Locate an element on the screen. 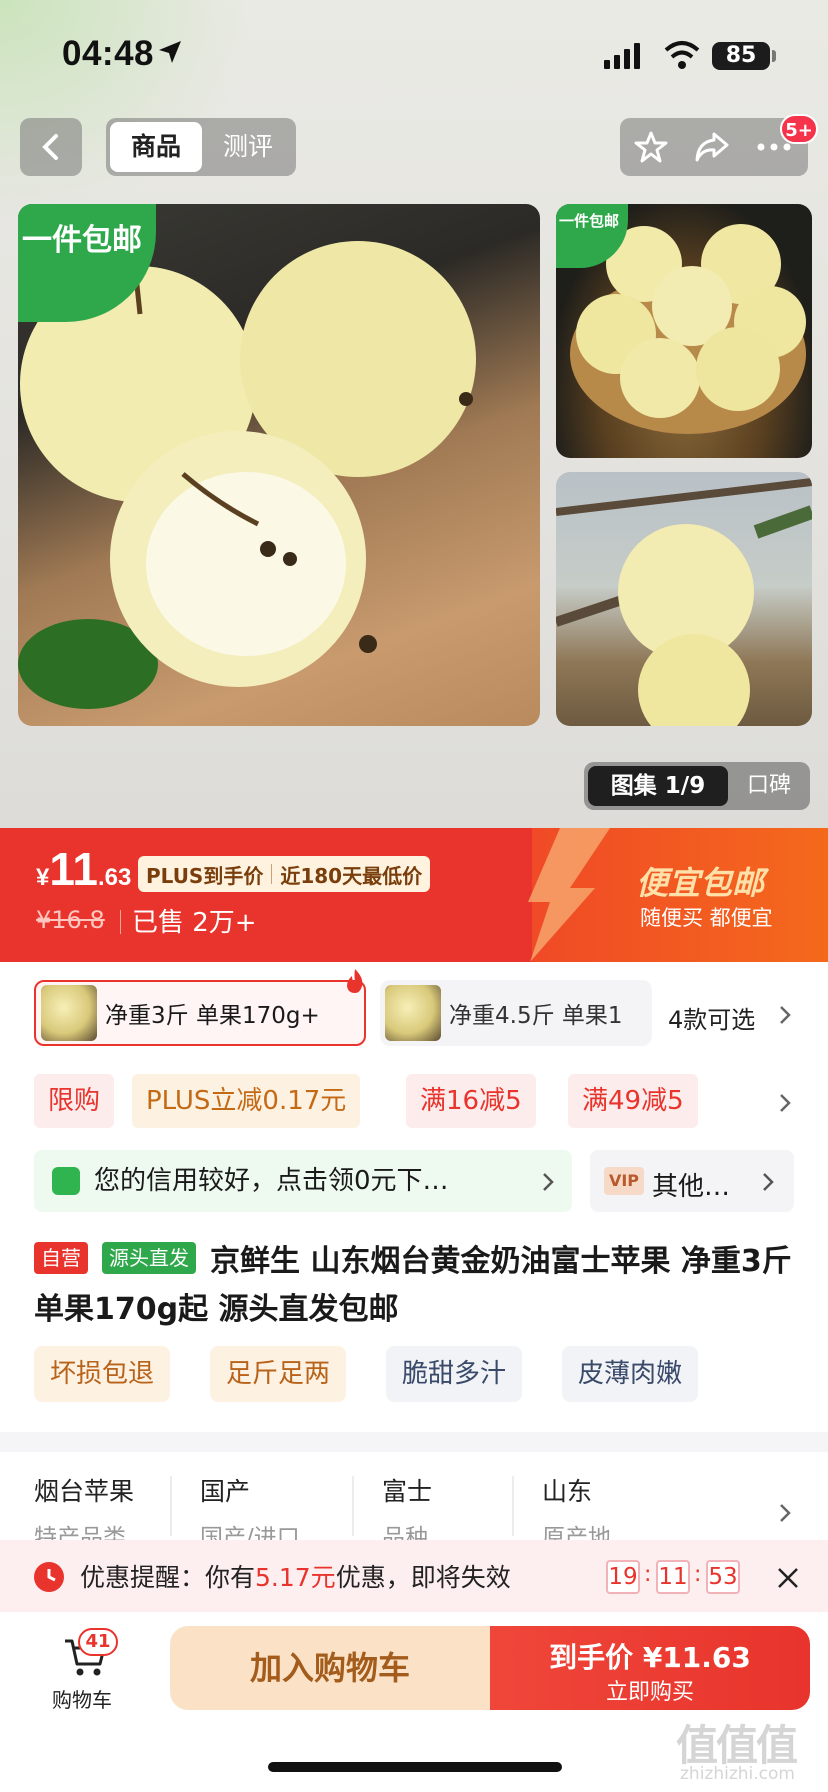  product-review-switch: 商品 测评 is located at coordinates (201, 147).